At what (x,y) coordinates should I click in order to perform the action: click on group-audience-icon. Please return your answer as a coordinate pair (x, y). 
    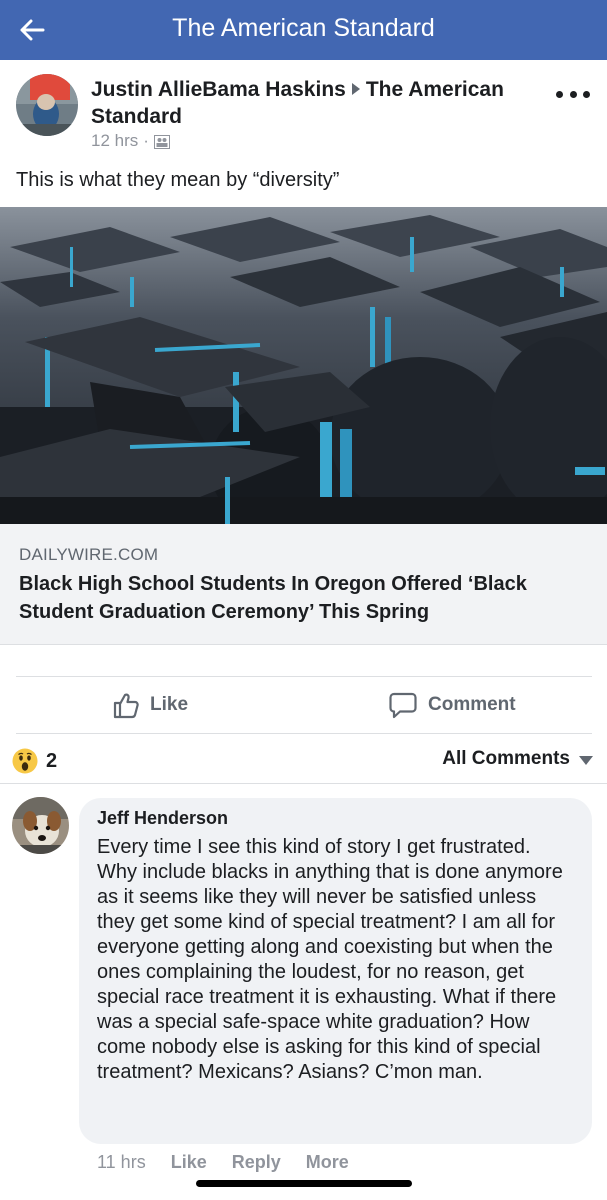
    Looking at the image, I should click on (161, 141).